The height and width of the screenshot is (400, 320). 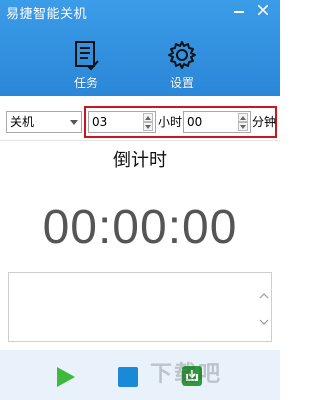 What do you see at coordinates (243, 126) in the screenshot?
I see `minutes-decrement-button` at bounding box center [243, 126].